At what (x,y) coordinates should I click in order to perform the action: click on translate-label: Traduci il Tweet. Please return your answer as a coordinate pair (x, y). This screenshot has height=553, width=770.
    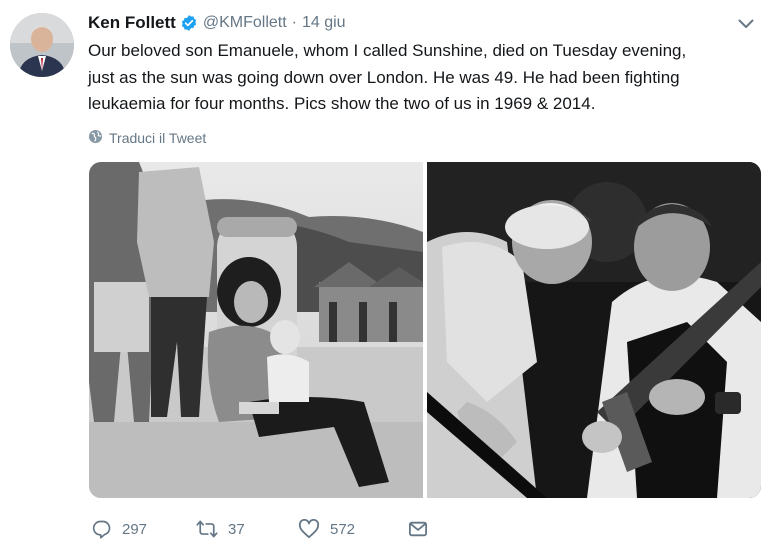
    Looking at the image, I should click on (158, 138).